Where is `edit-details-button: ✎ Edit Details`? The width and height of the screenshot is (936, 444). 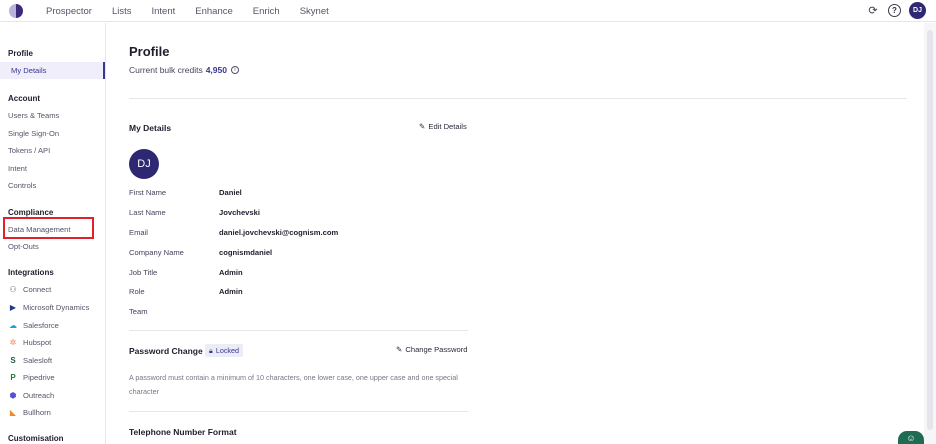
edit-details-button: ✎ Edit Details is located at coordinates (443, 126).